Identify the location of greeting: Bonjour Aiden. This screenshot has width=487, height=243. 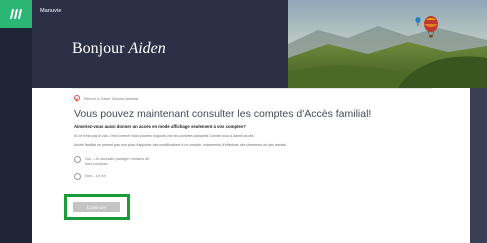
(119, 49).